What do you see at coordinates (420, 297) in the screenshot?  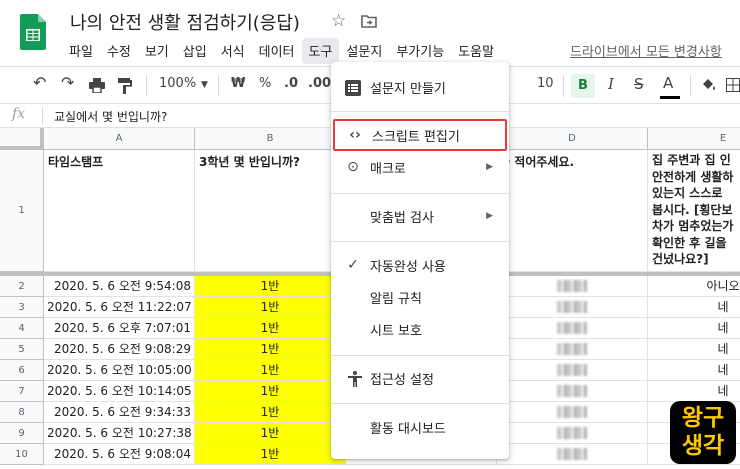 I see `menu-item-notification-rules: 알림 규칙` at bounding box center [420, 297].